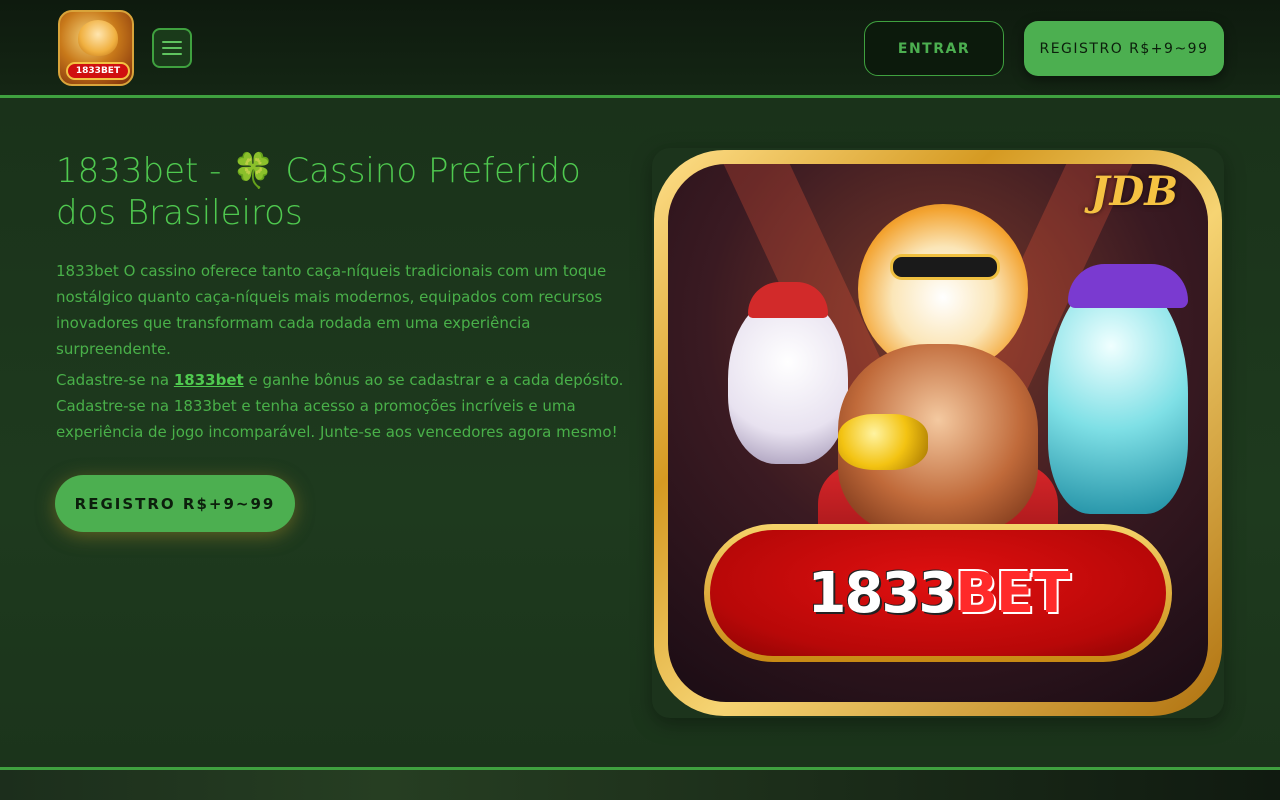  Describe the element at coordinates (98, 71) in the screenshot. I see `logo-text: 1833BET` at that location.